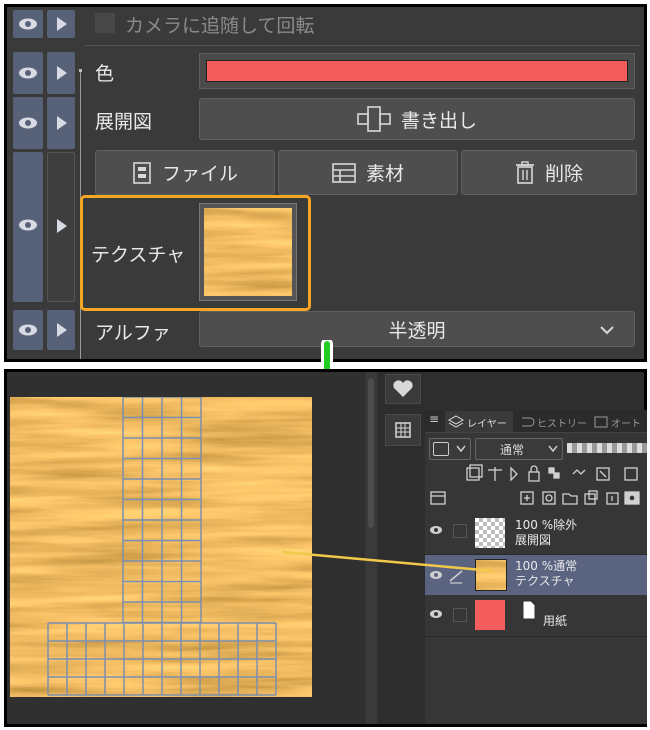  Describe the element at coordinates (387, 561) in the screenshot. I see `connector-line` at that location.